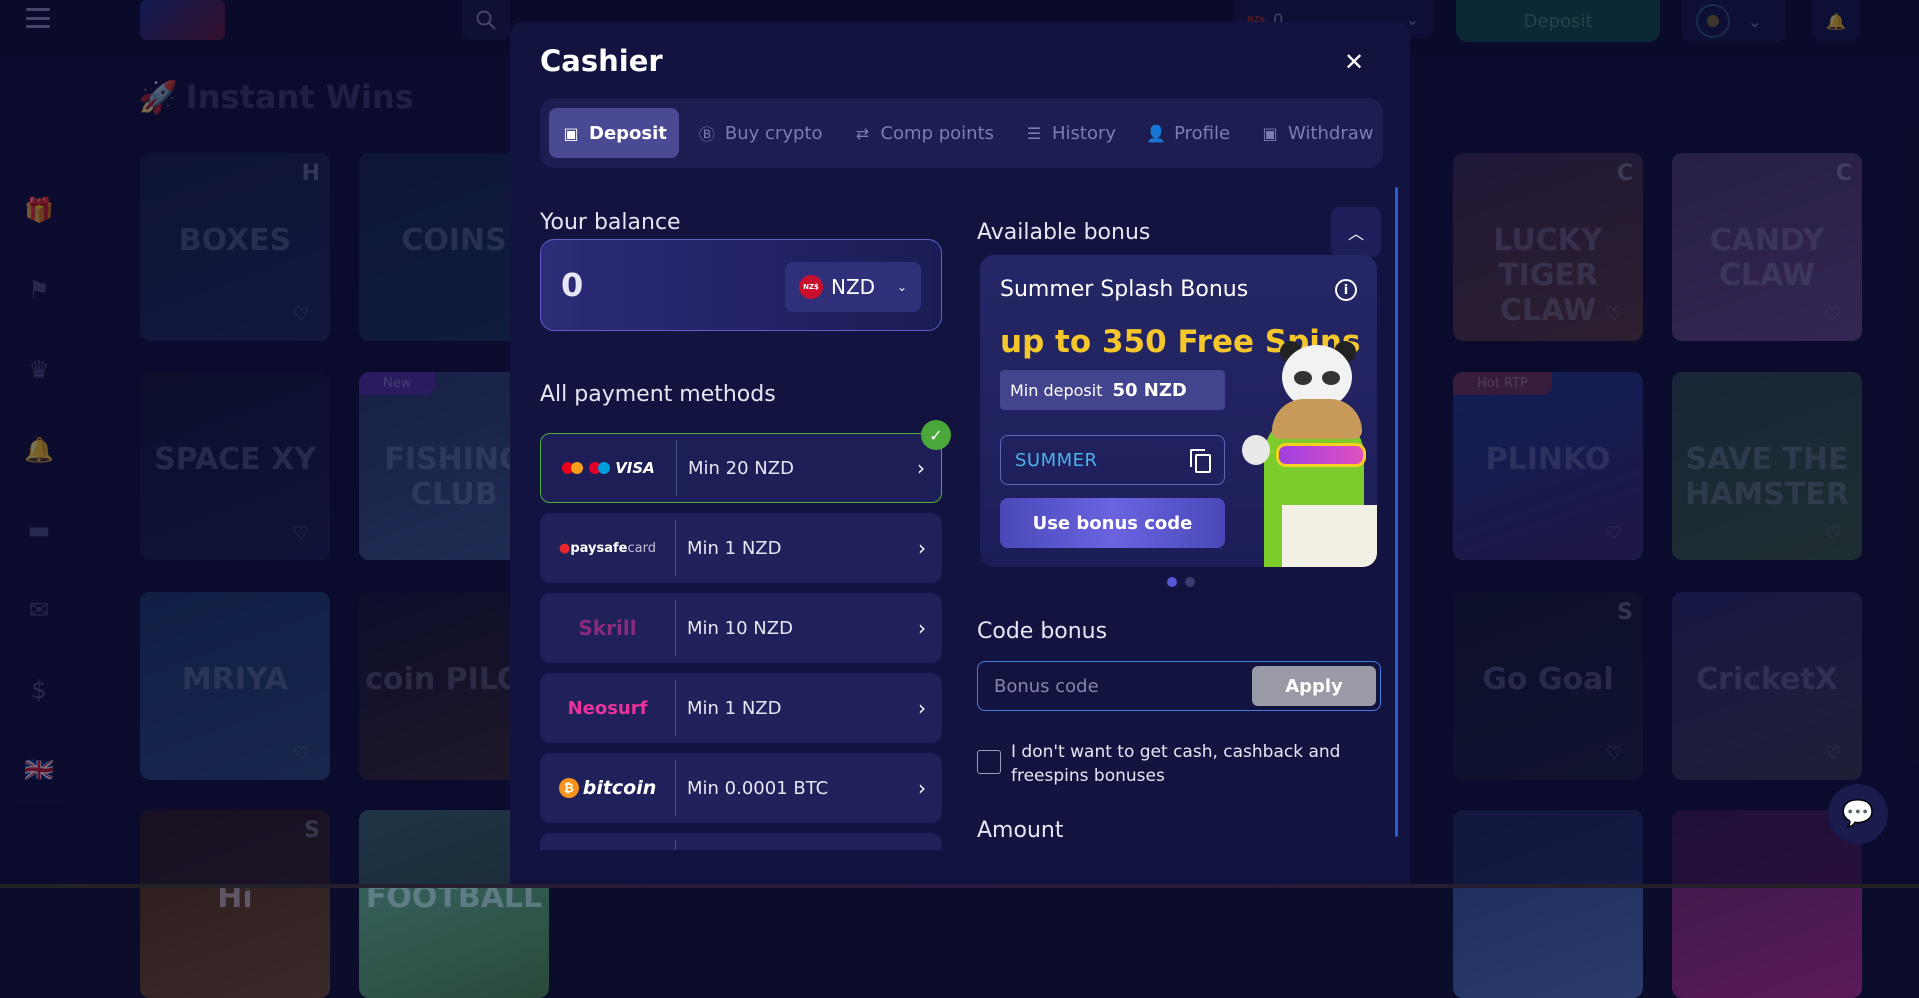 The height and width of the screenshot is (998, 1919). Describe the element at coordinates (610, 222) in the screenshot. I see `balance-label: Your balance` at that location.